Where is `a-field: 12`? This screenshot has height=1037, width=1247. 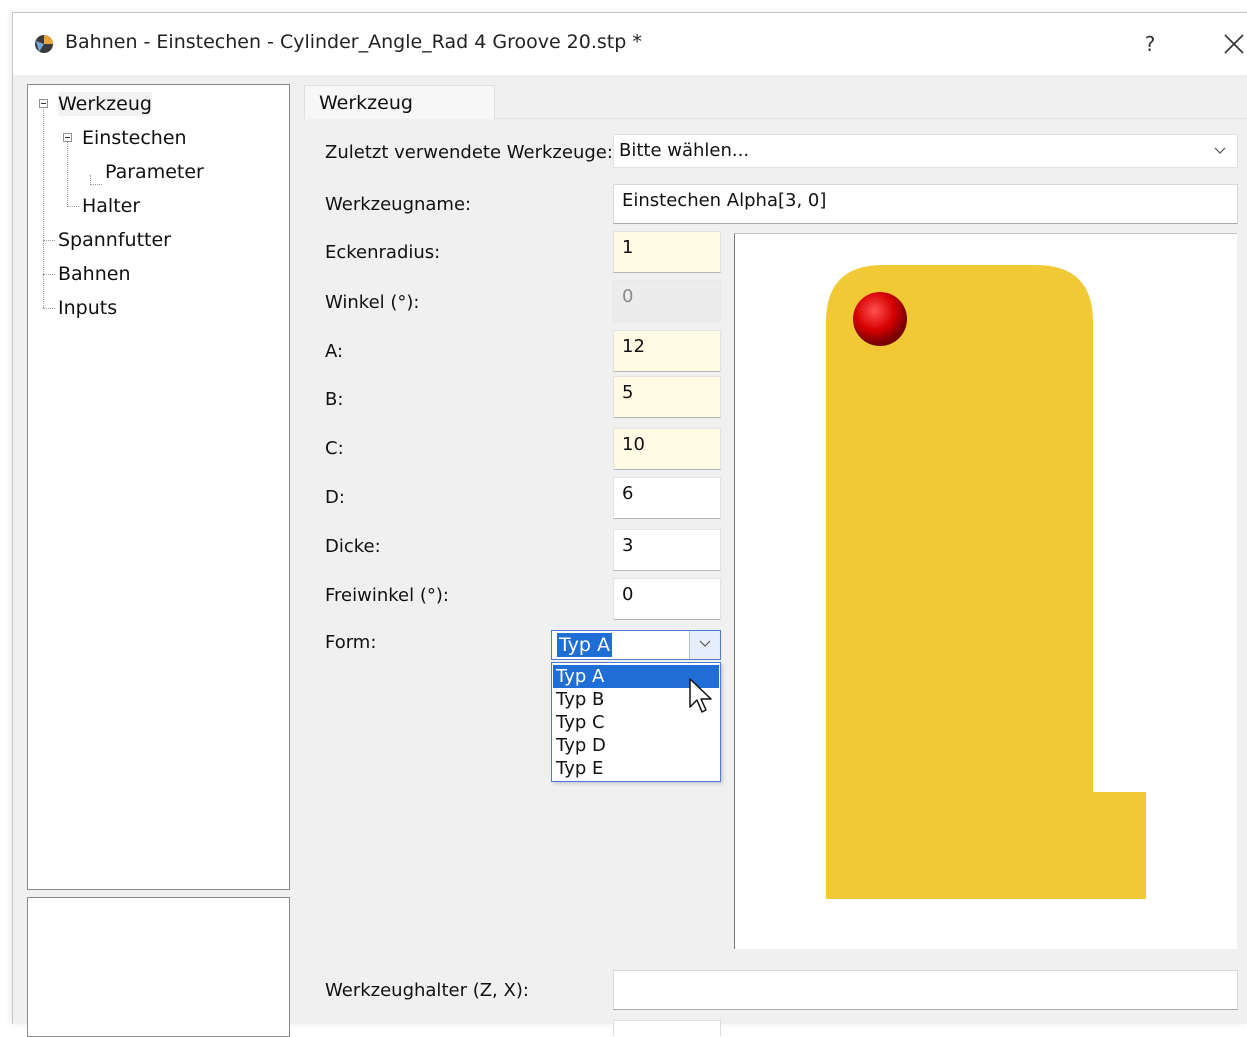 a-field: 12 is located at coordinates (667, 351).